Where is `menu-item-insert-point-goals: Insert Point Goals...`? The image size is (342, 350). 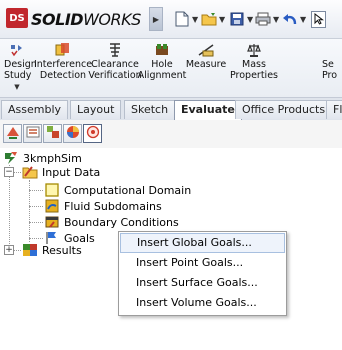
menu-item-insert-point-goals: Insert Point Goals... is located at coordinates (202, 263).